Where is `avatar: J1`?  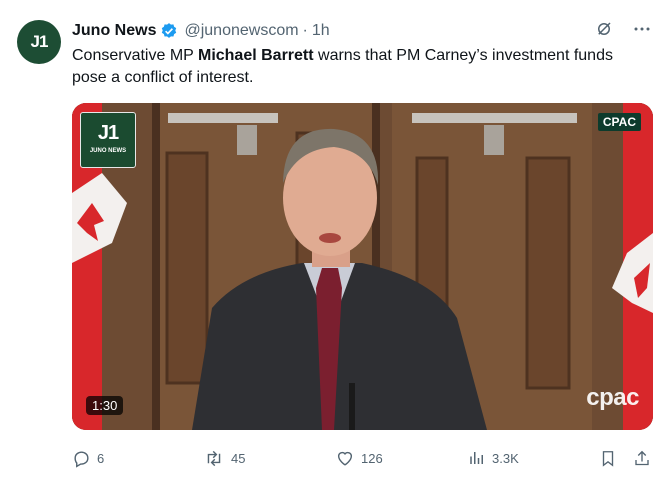
avatar: J1 is located at coordinates (39, 42).